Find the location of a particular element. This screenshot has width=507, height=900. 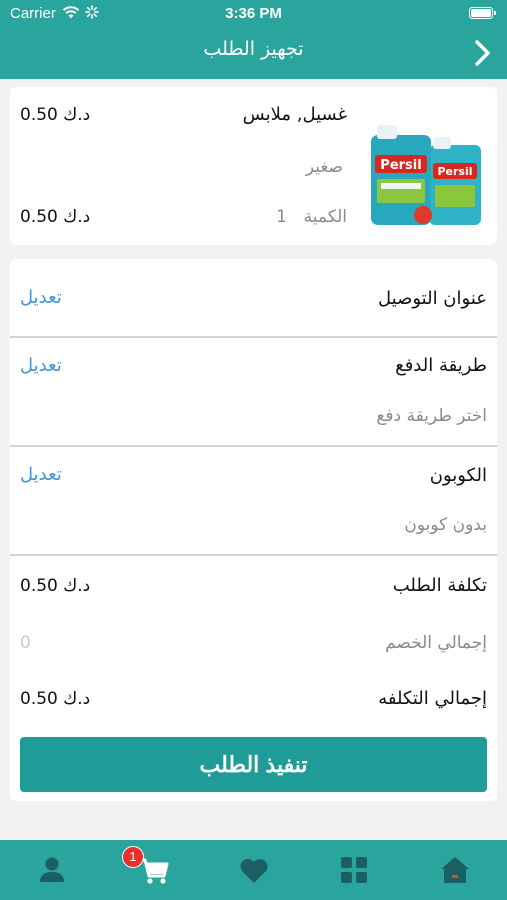

heart-icon is located at coordinates (254, 870).